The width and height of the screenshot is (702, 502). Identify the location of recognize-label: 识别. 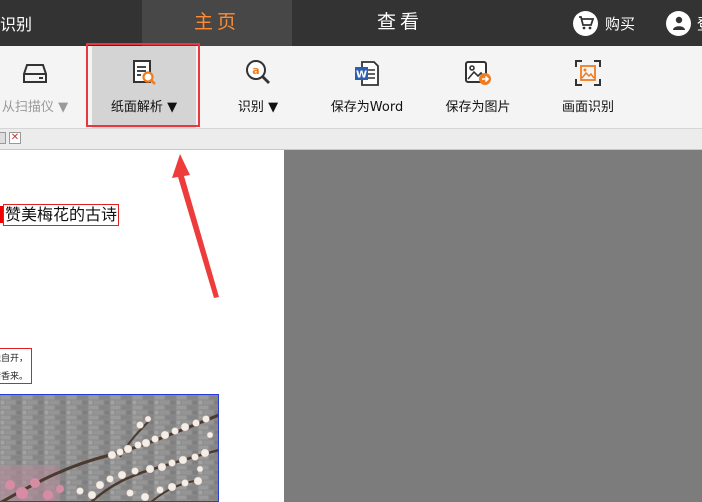
(250, 107).